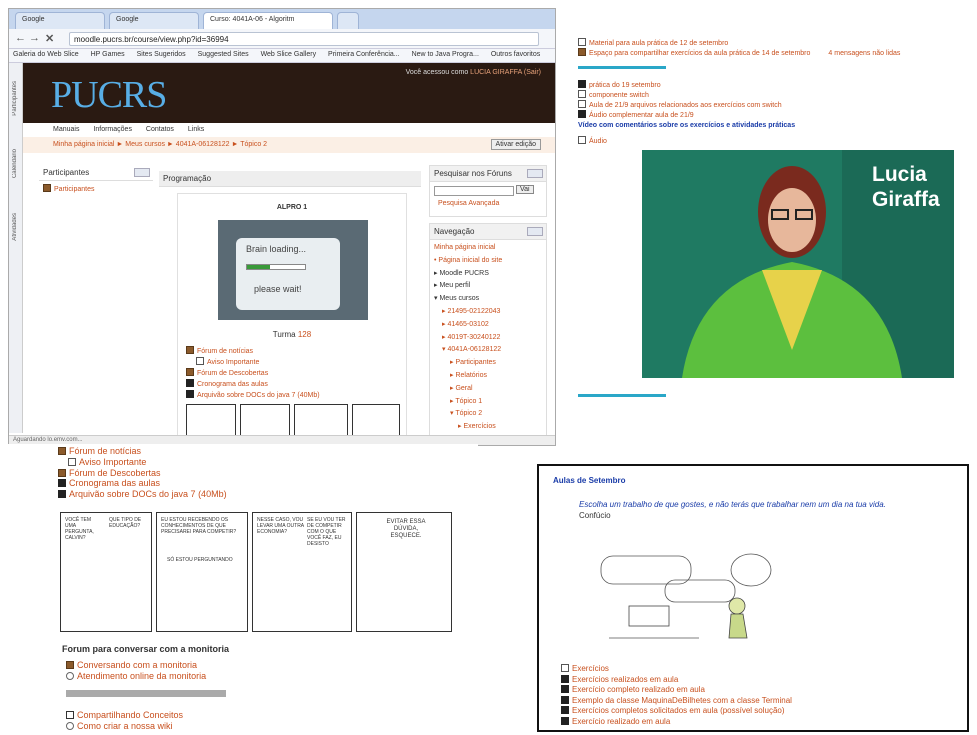 This screenshot has height=735, width=977. Describe the element at coordinates (223, 54) in the screenshot. I see `bookmark: Suggested Sites` at that location.